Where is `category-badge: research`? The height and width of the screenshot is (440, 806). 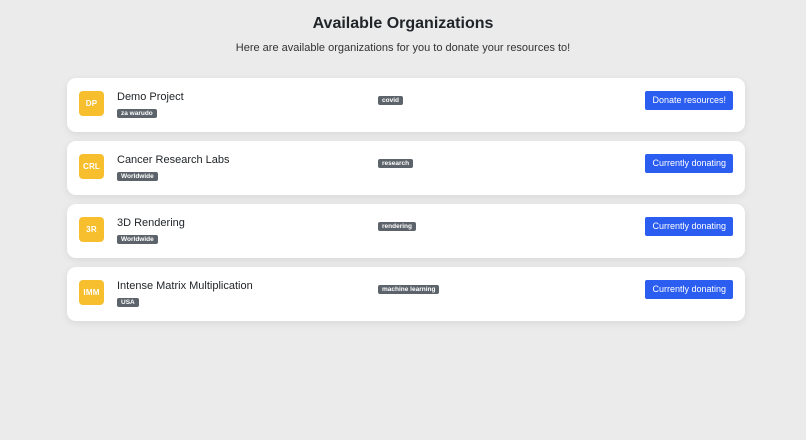
category-badge: research is located at coordinates (396, 163).